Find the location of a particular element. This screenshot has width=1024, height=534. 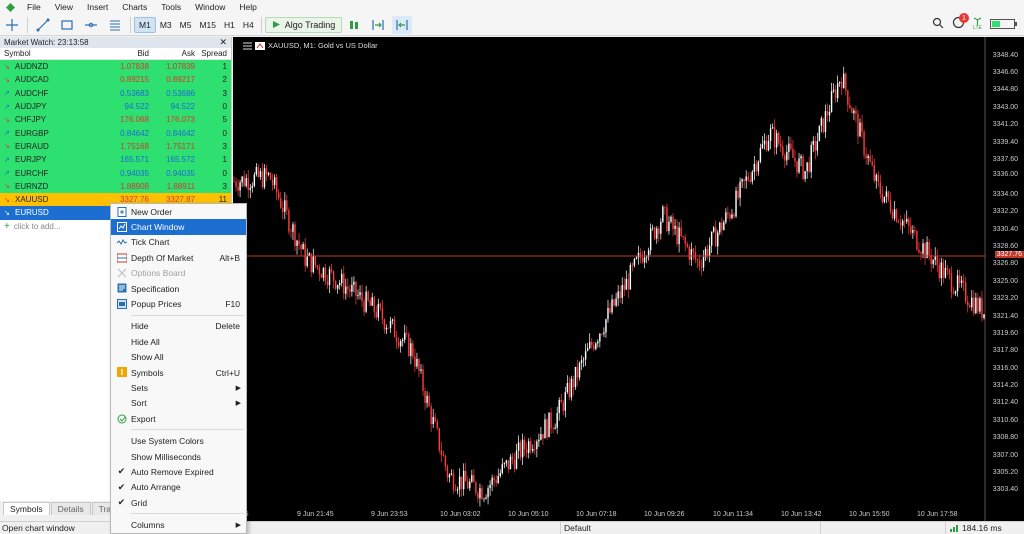

menu-item-tick-chart: Tick Chart is located at coordinates (178, 242).